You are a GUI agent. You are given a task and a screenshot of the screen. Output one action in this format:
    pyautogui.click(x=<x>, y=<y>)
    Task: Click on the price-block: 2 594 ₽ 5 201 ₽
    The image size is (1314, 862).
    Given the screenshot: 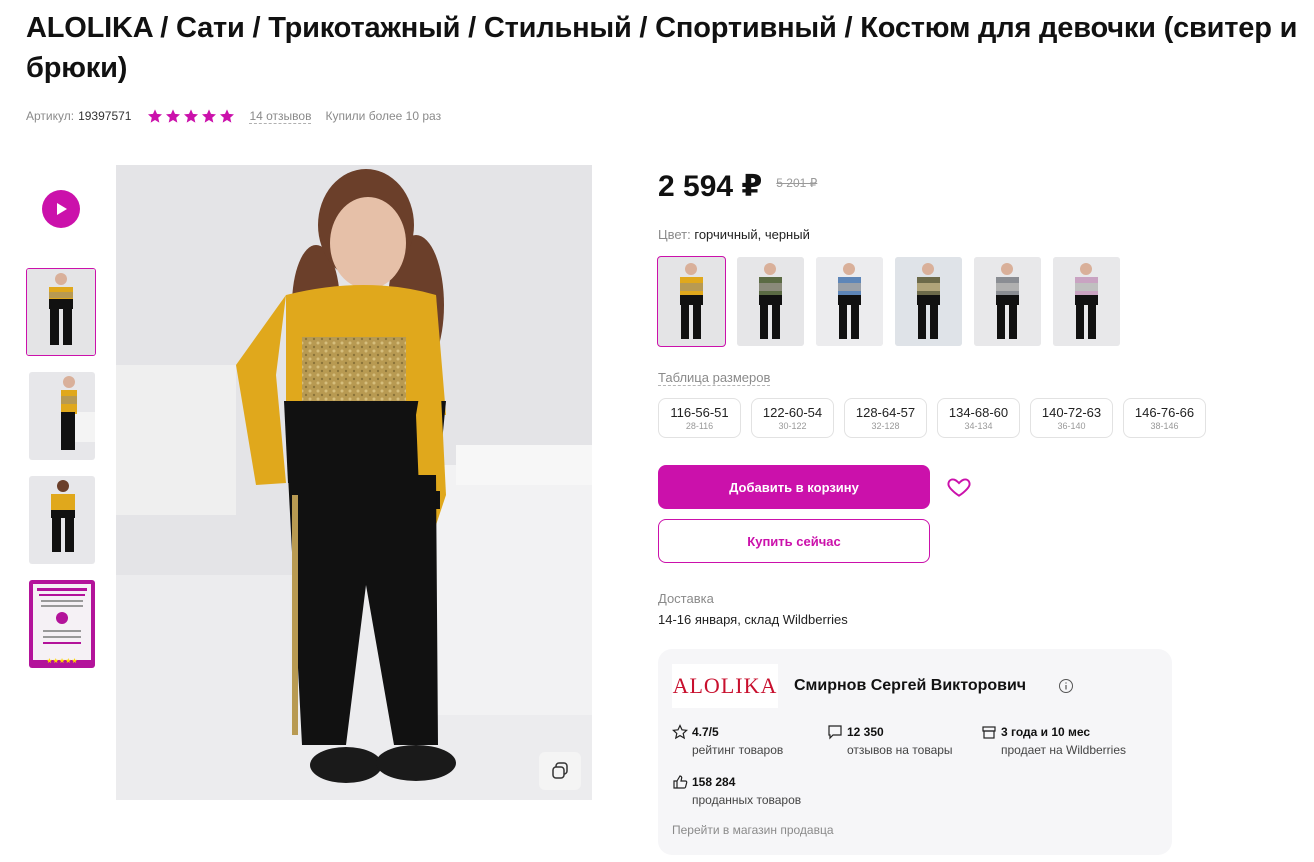 What is the action you would take?
    pyautogui.click(x=737, y=187)
    